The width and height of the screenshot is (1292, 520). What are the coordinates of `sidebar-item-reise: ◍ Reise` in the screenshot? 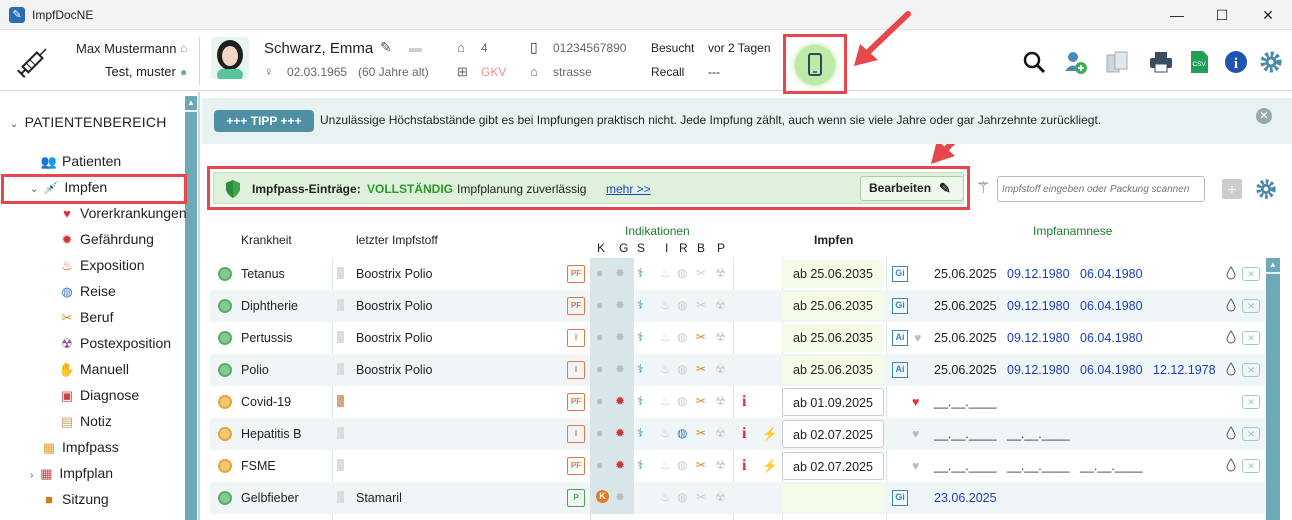 It's located at (86, 291).